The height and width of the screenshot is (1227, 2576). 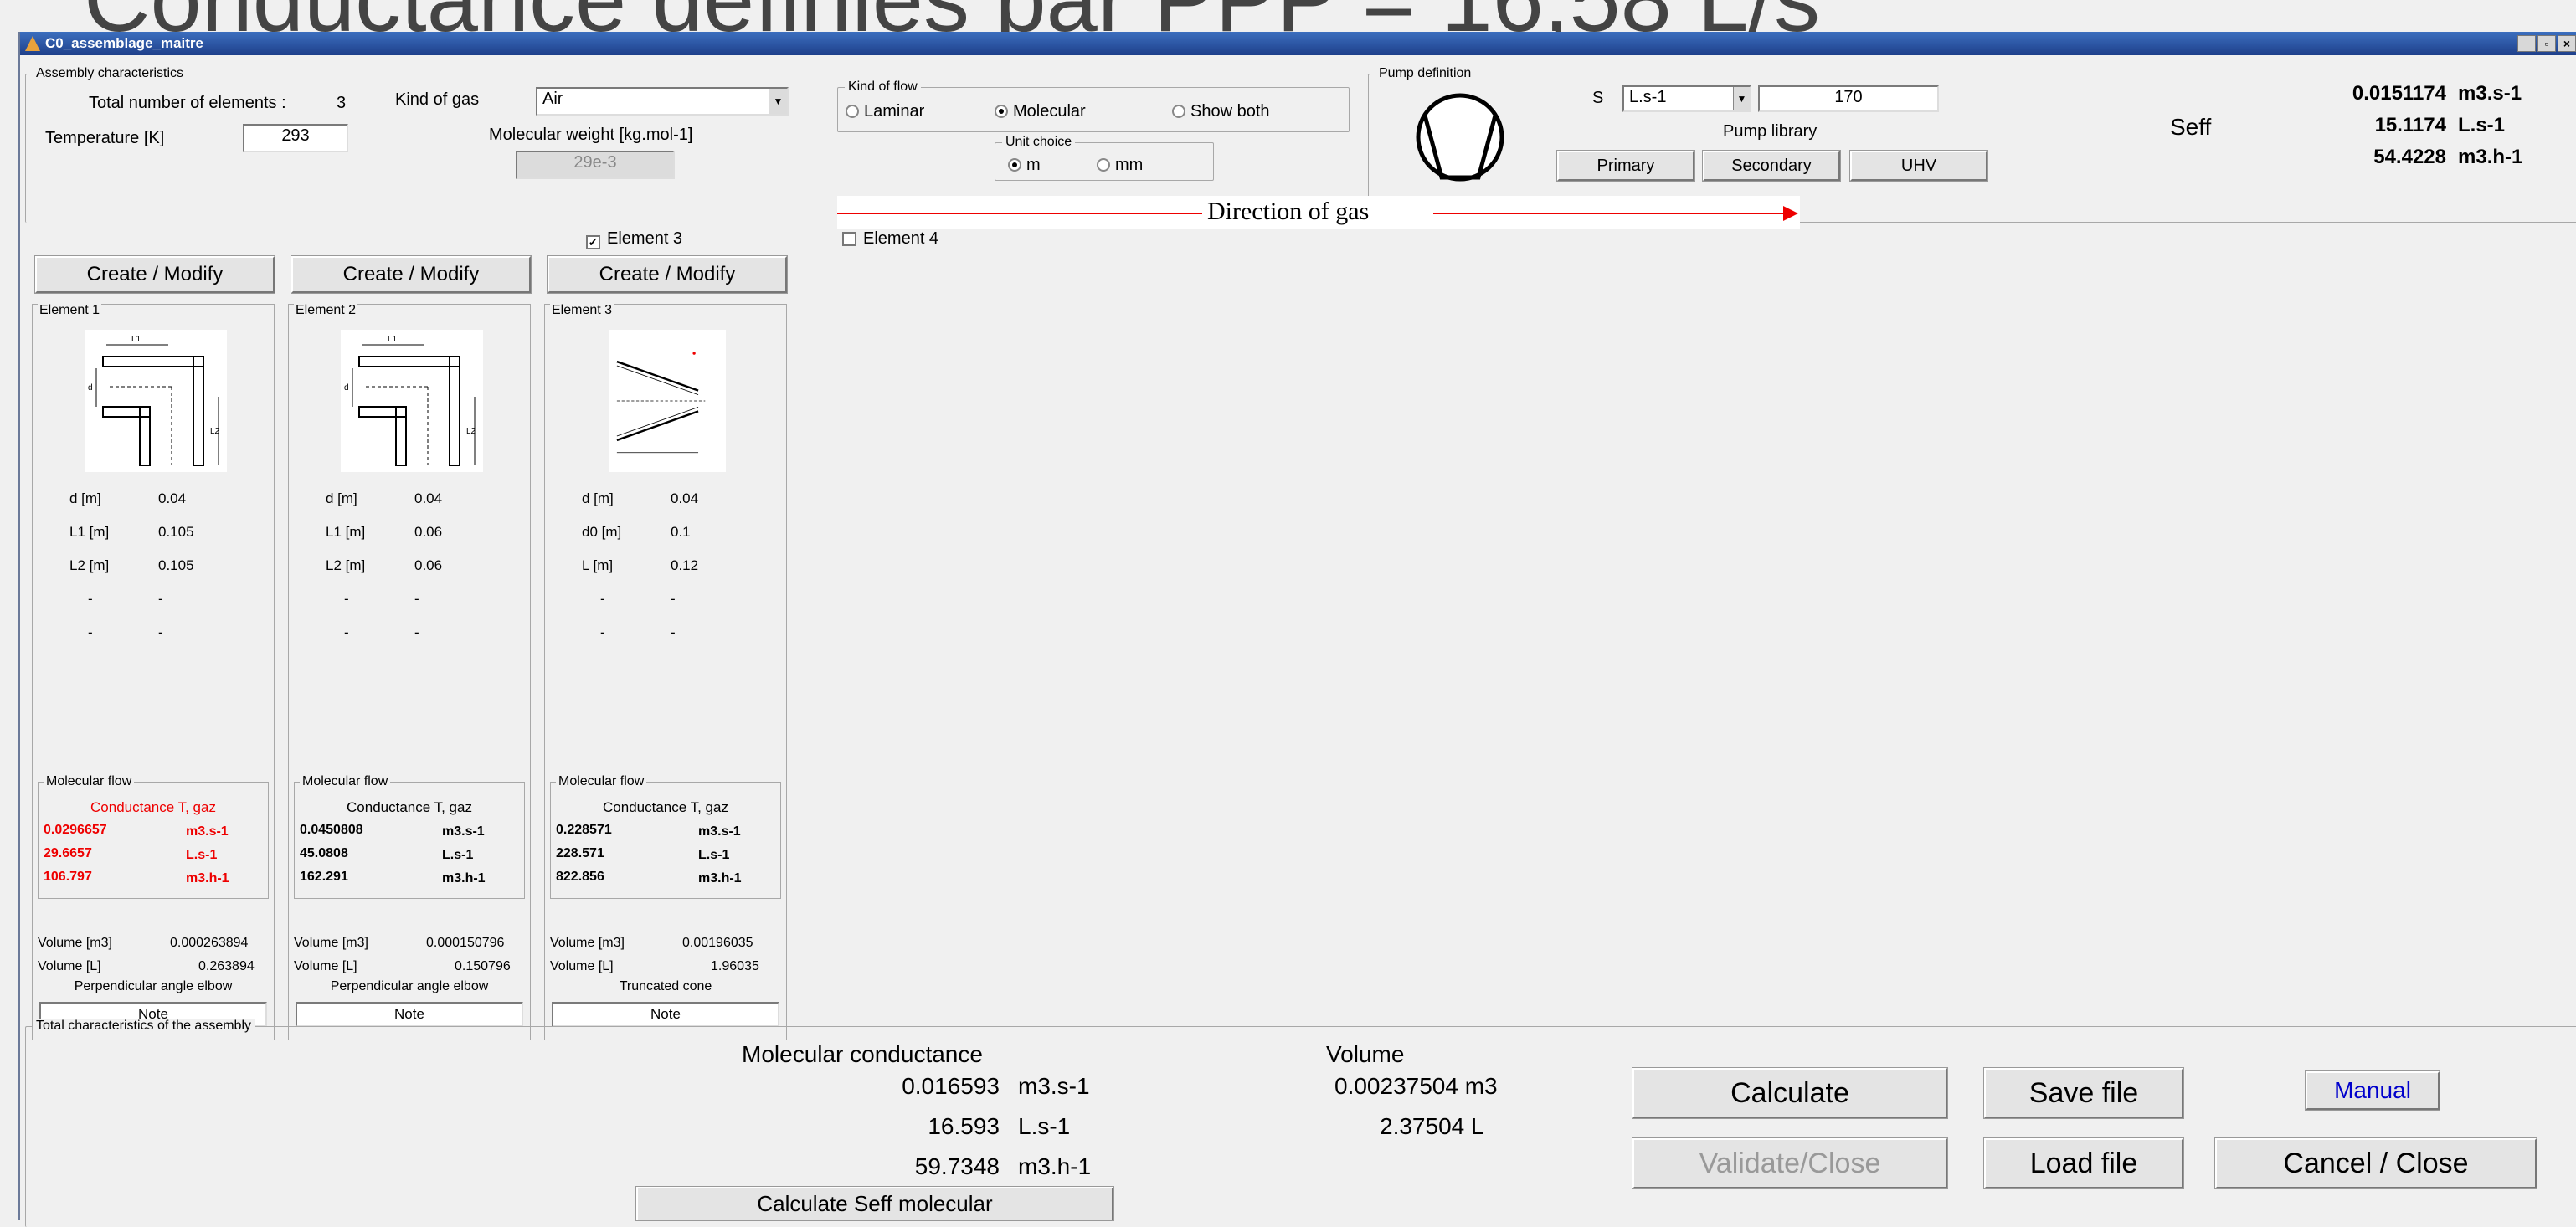 I want to click on seff-value: 15.1174, so click(x=2410, y=125).